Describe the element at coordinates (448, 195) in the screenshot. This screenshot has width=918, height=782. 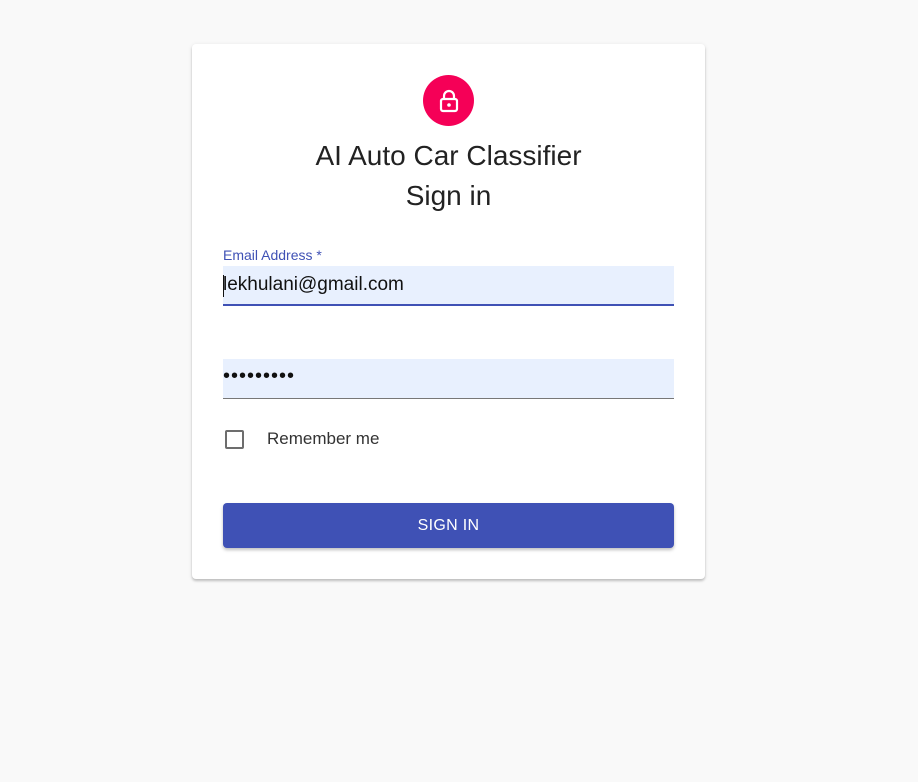
I see `page-title: Sign in` at that location.